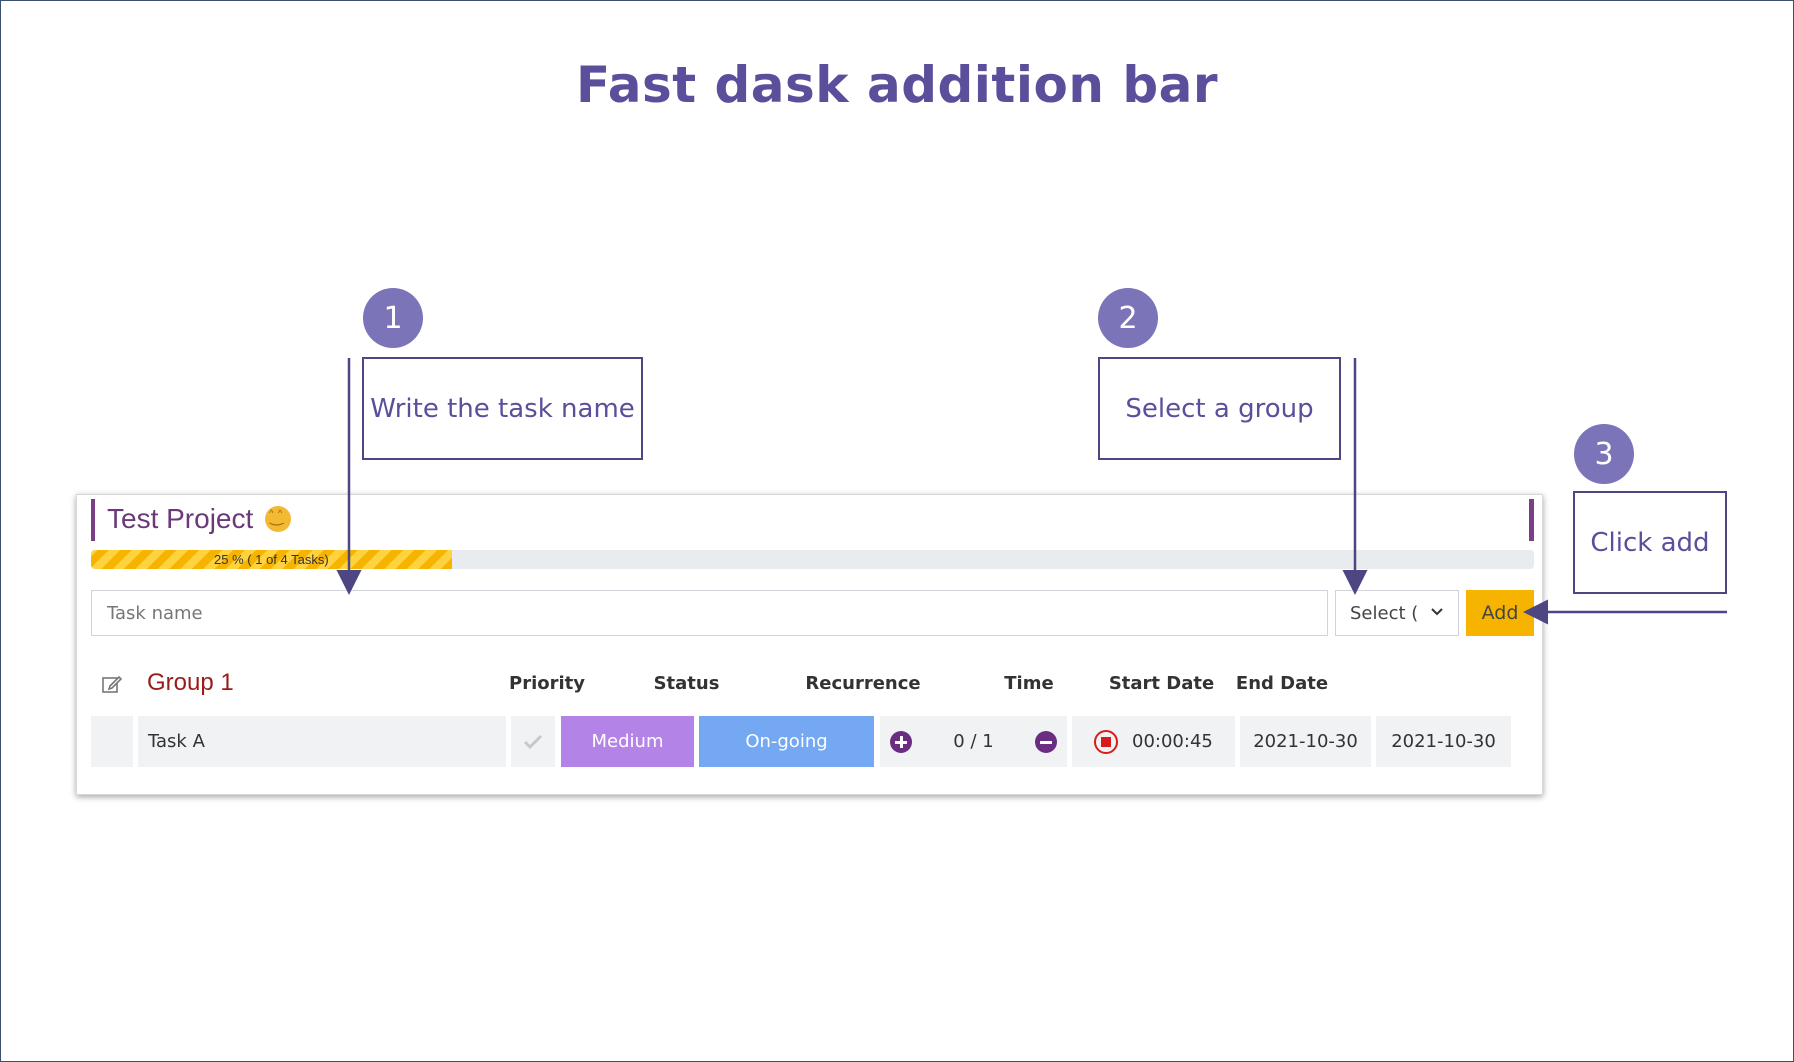  I want to click on time-value: 00:00:45, so click(1172, 741).